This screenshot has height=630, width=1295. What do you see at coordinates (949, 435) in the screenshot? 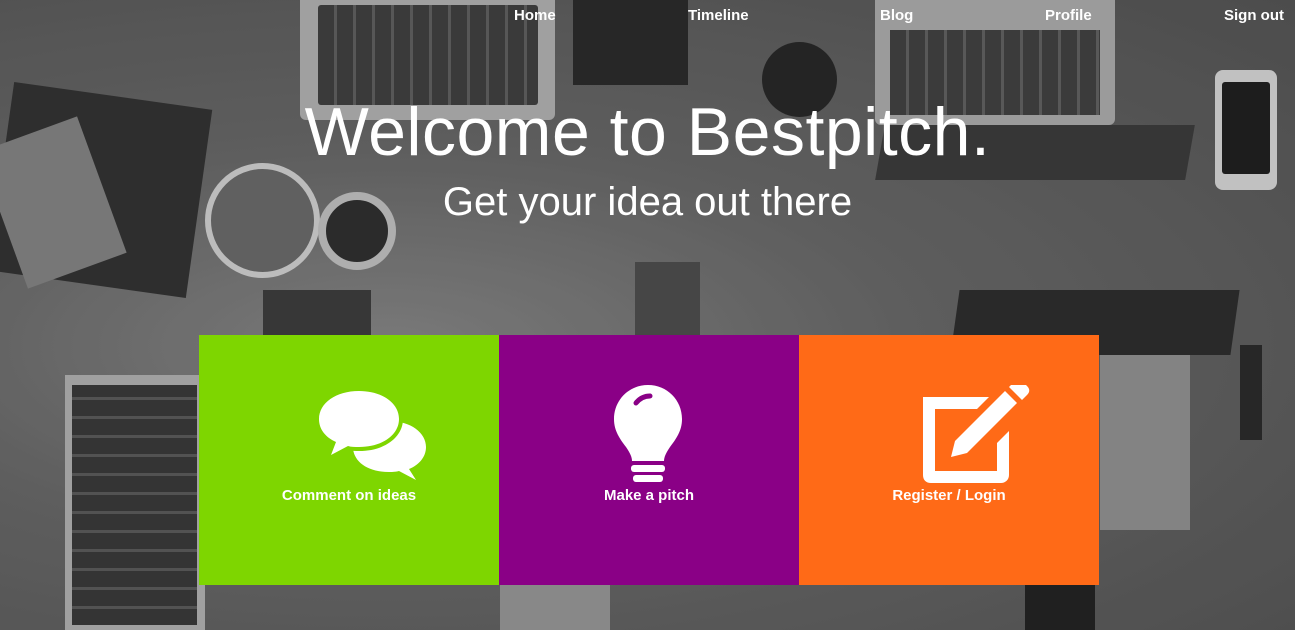
I see `edit-icon` at bounding box center [949, 435].